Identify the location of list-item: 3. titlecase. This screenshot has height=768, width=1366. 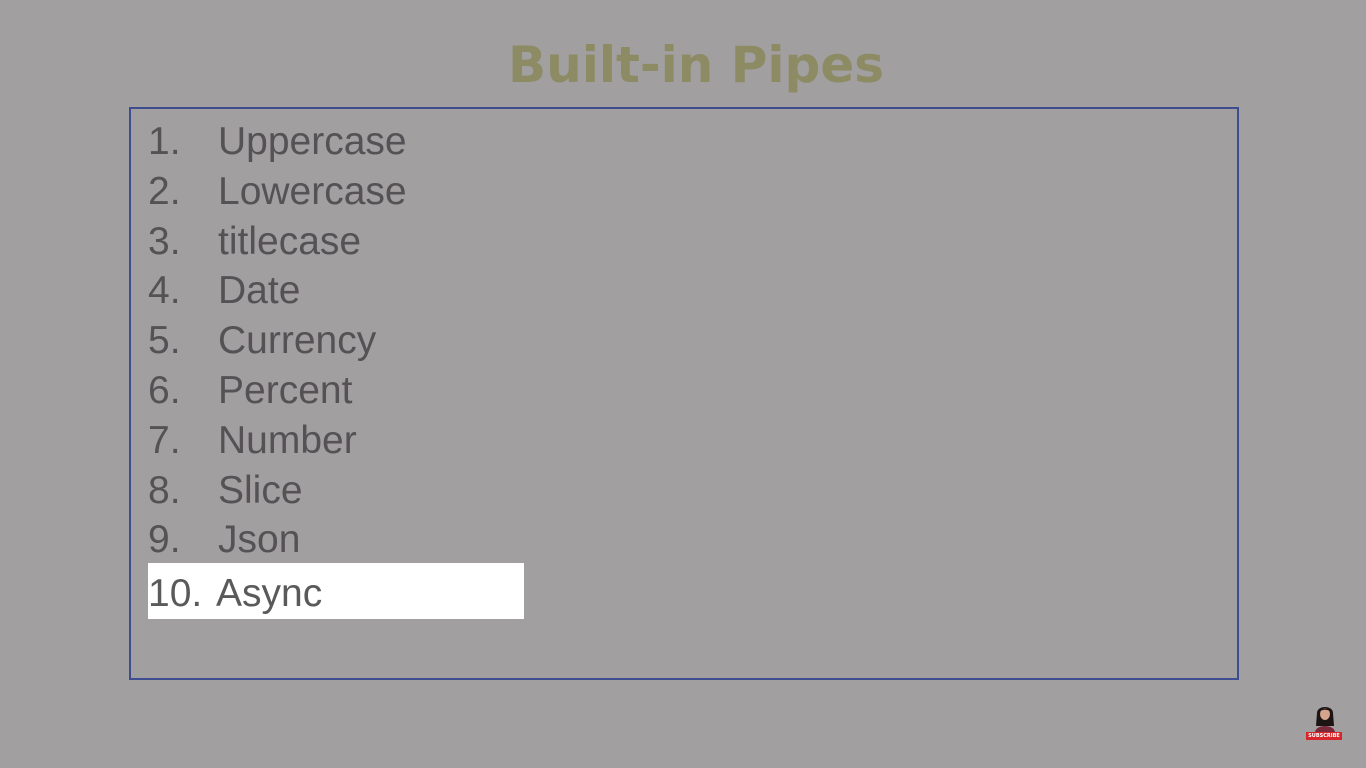
(336, 242).